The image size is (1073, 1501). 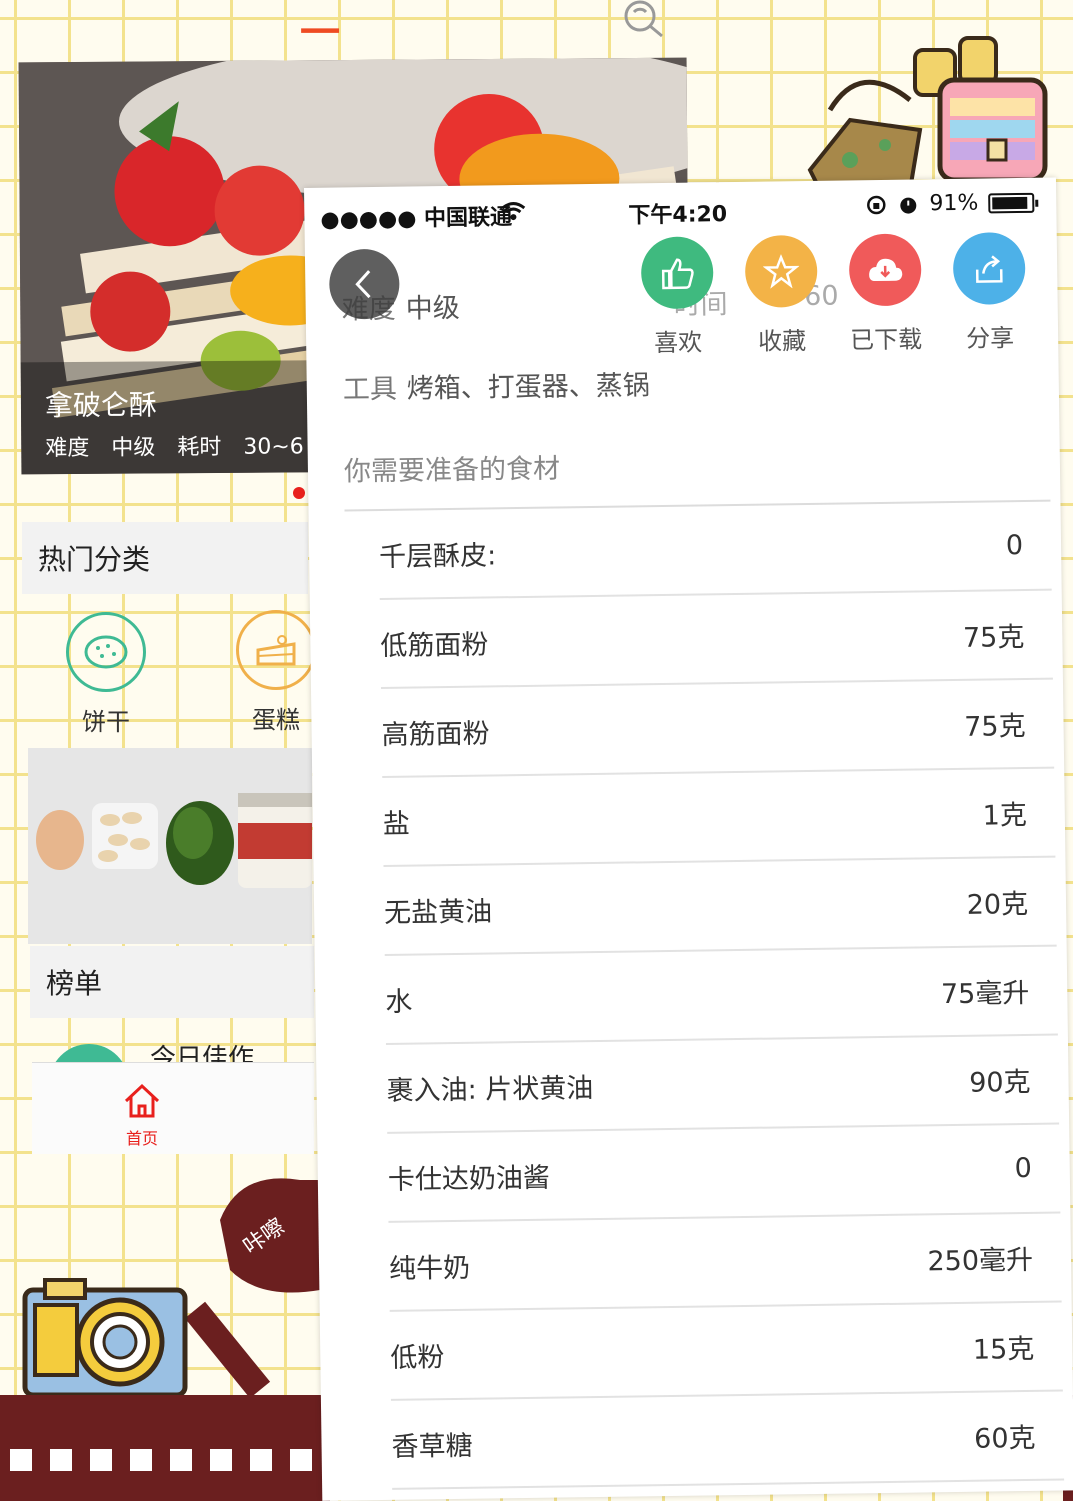 What do you see at coordinates (927, 113) in the screenshot?
I see `travel-doodle-illustration` at bounding box center [927, 113].